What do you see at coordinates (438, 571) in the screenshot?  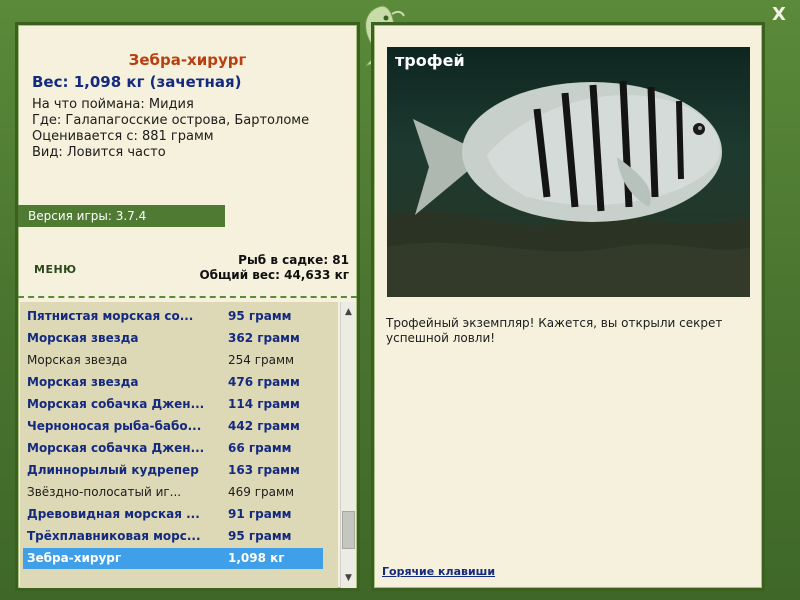 I see `hotkeys-link: Горячие клавиши` at bounding box center [438, 571].